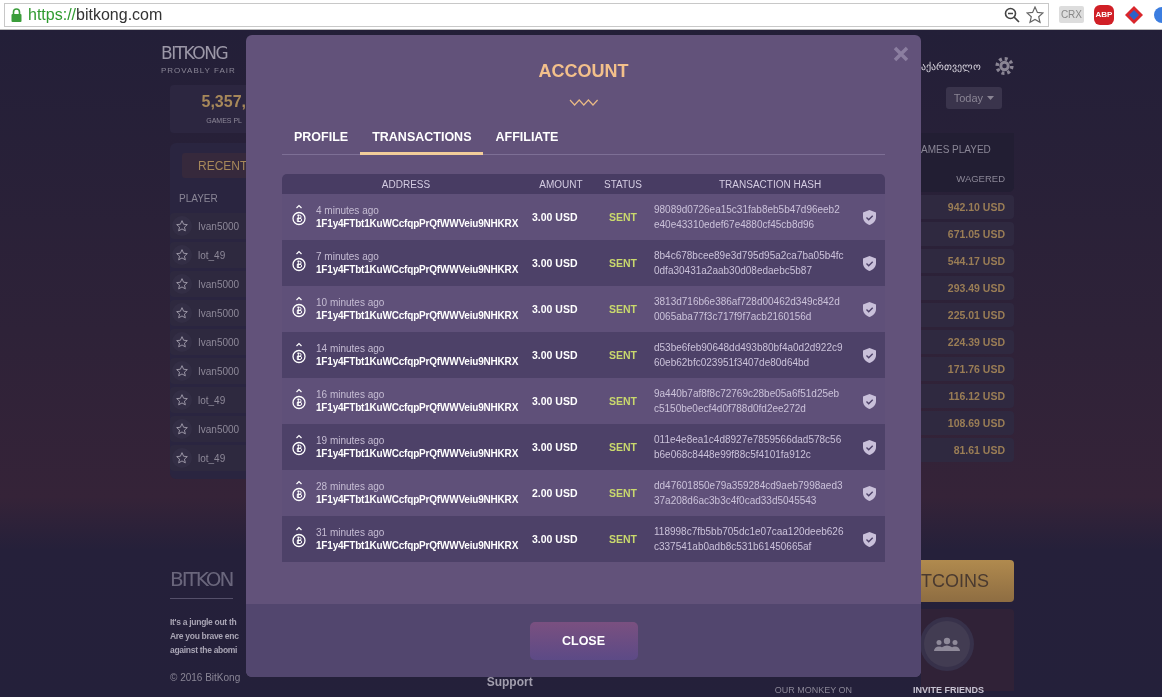  What do you see at coordinates (1071, 14) in the screenshot?
I see `extension-badge: CRX` at bounding box center [1071, 14].